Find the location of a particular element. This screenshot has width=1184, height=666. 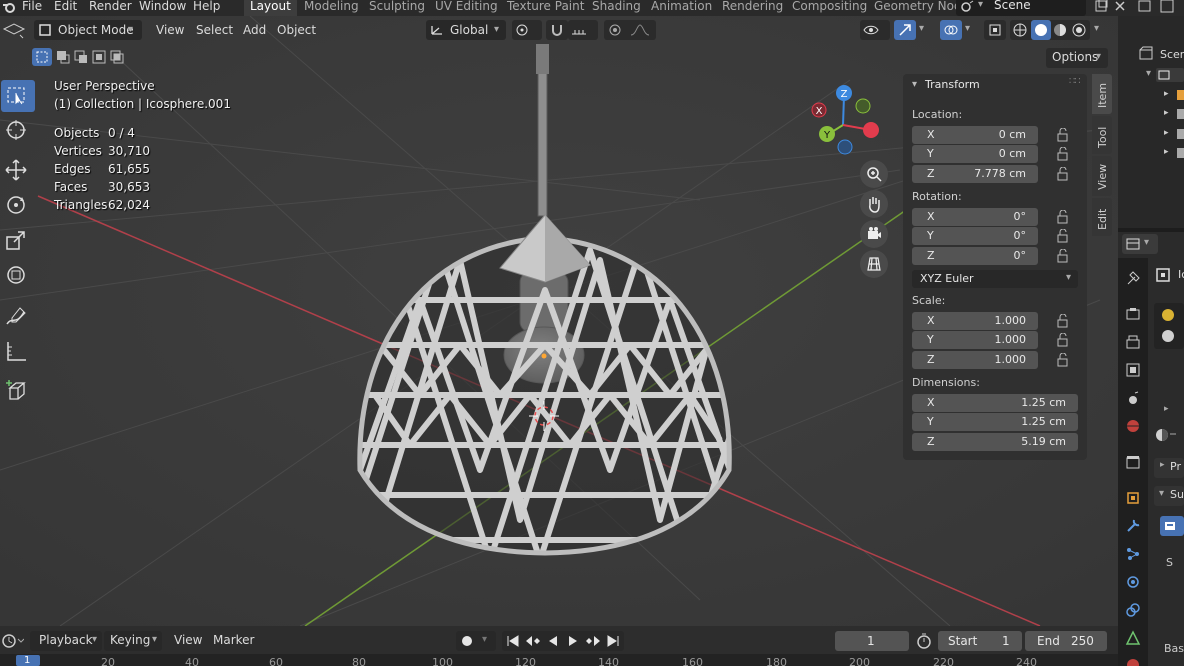

workspace-tab-sculpting: Sculpting is located at coordinates (397, 8).